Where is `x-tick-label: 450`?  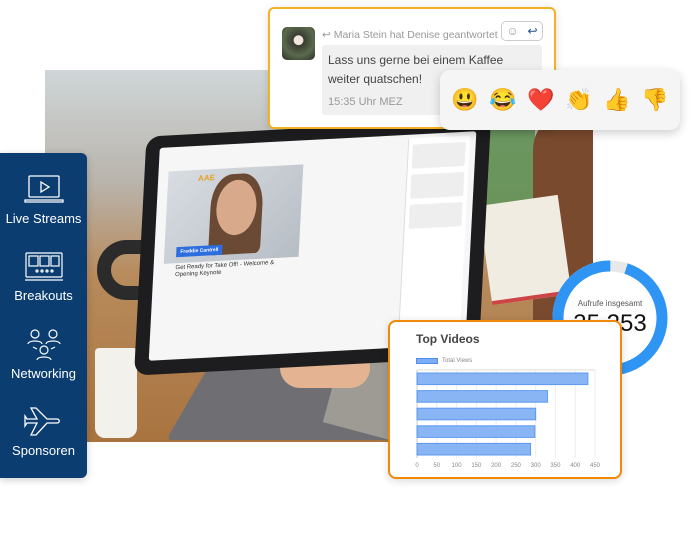 x-tick-label: 450 is located at coordinates (595, 466).